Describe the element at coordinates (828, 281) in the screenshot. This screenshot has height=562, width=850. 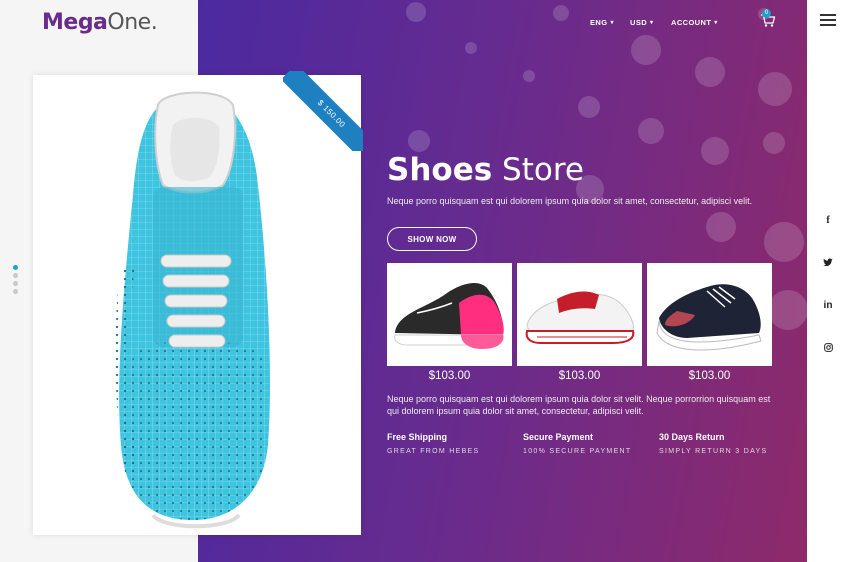
I see `right-rail` at that location.